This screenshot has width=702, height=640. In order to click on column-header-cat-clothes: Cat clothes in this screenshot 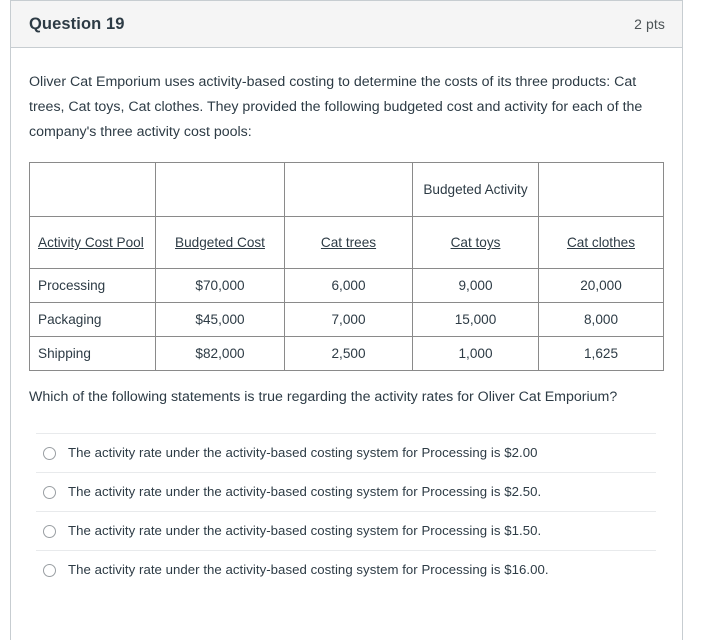, I will do `click(601, 242)`.